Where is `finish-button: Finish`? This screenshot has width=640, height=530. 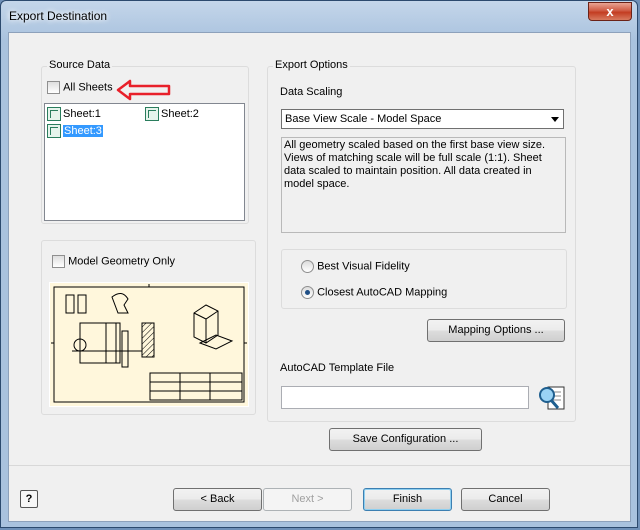 finish-button: Finish is located at coordinates (407, 499).